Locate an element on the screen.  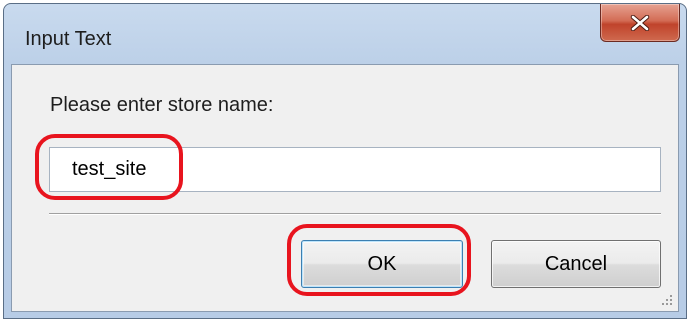
ok-button: OK is located at coordinates (382, 264).